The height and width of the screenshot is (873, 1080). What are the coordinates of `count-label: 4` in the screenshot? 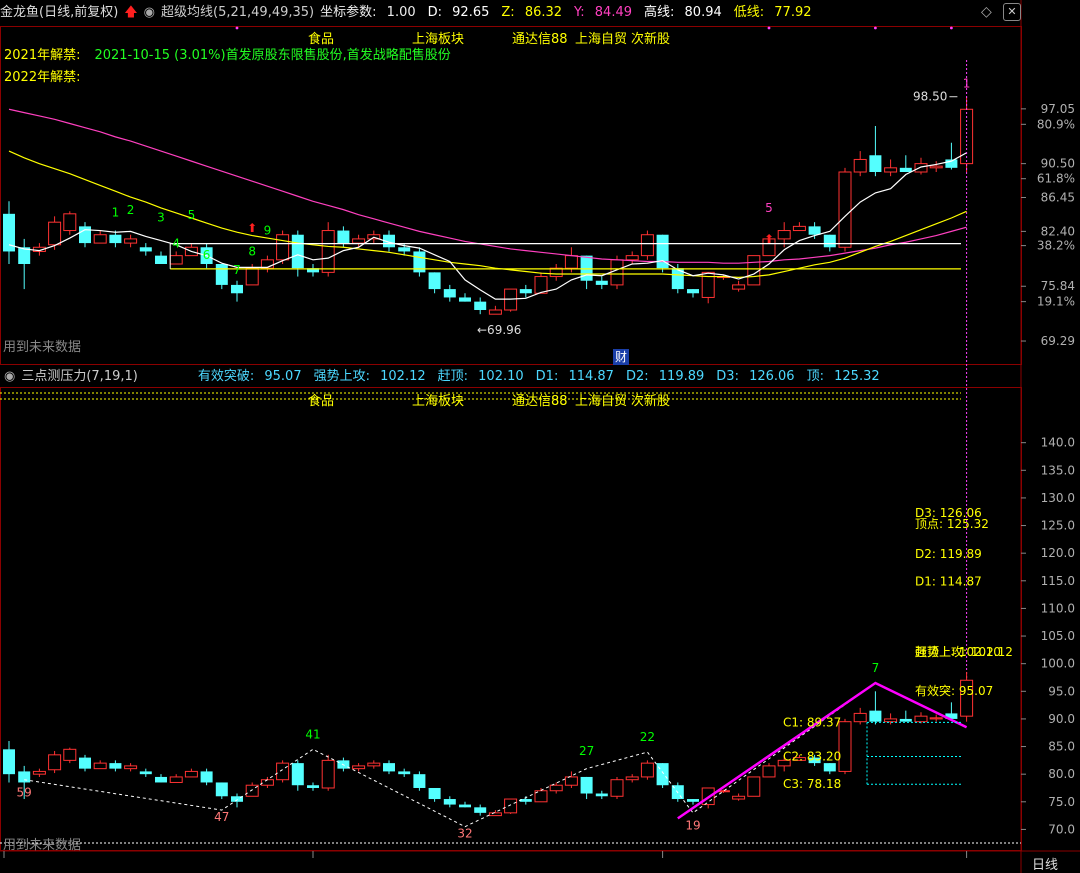 It's located at (176, 243).